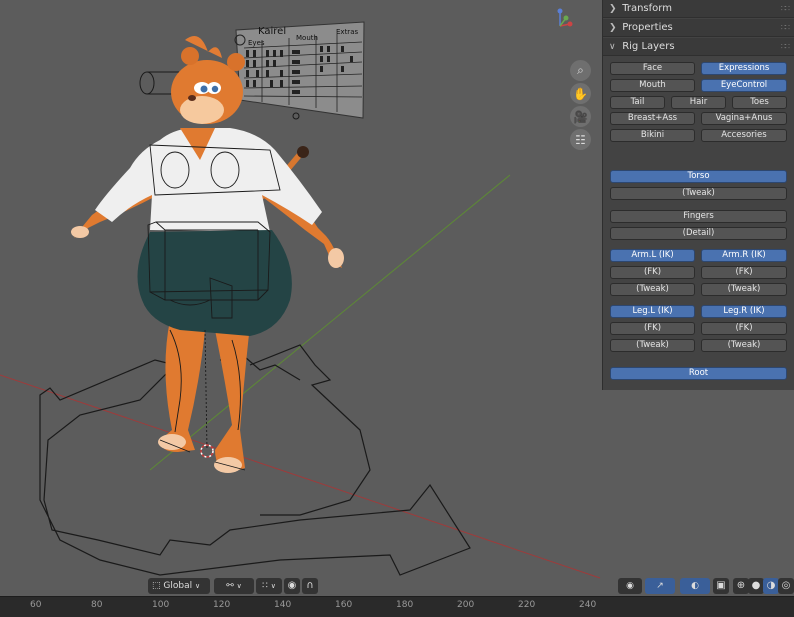 This screenshot has width=794, height=617. I want to click on layer-arm-r-ik-button: Arm.R (IK), so click(744, 255).